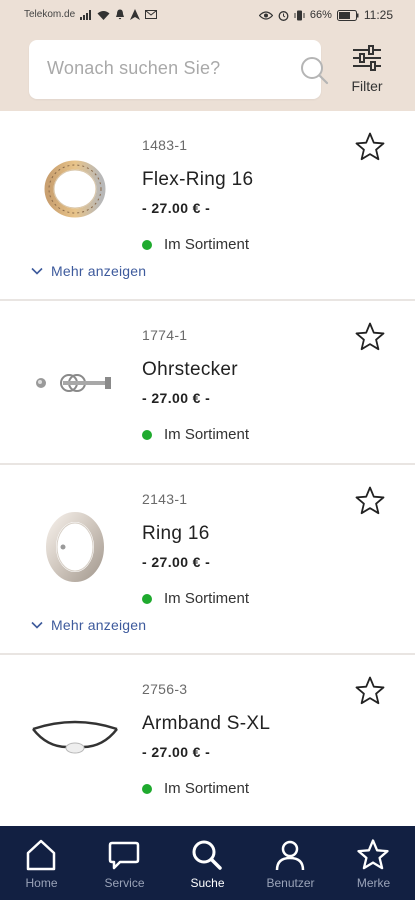 This screenshot has width=415, height=900. I want to click on filter-label: Filter, so click(367, 86).